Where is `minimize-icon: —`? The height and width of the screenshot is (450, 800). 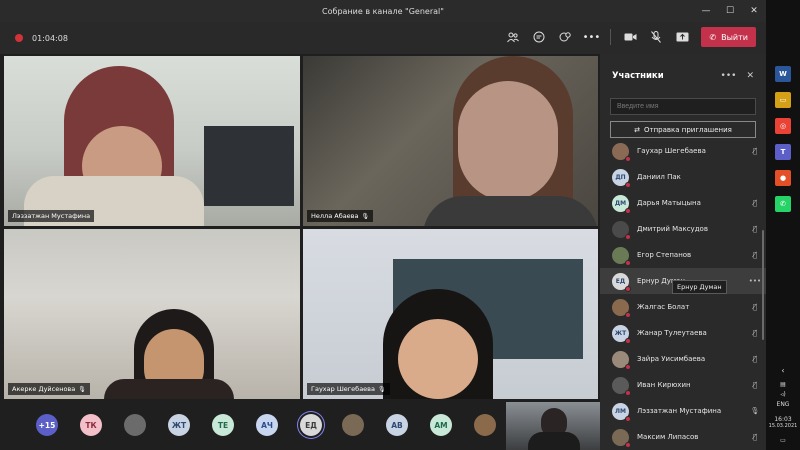
minimize-icon: — is located at coordinates (706, 11).